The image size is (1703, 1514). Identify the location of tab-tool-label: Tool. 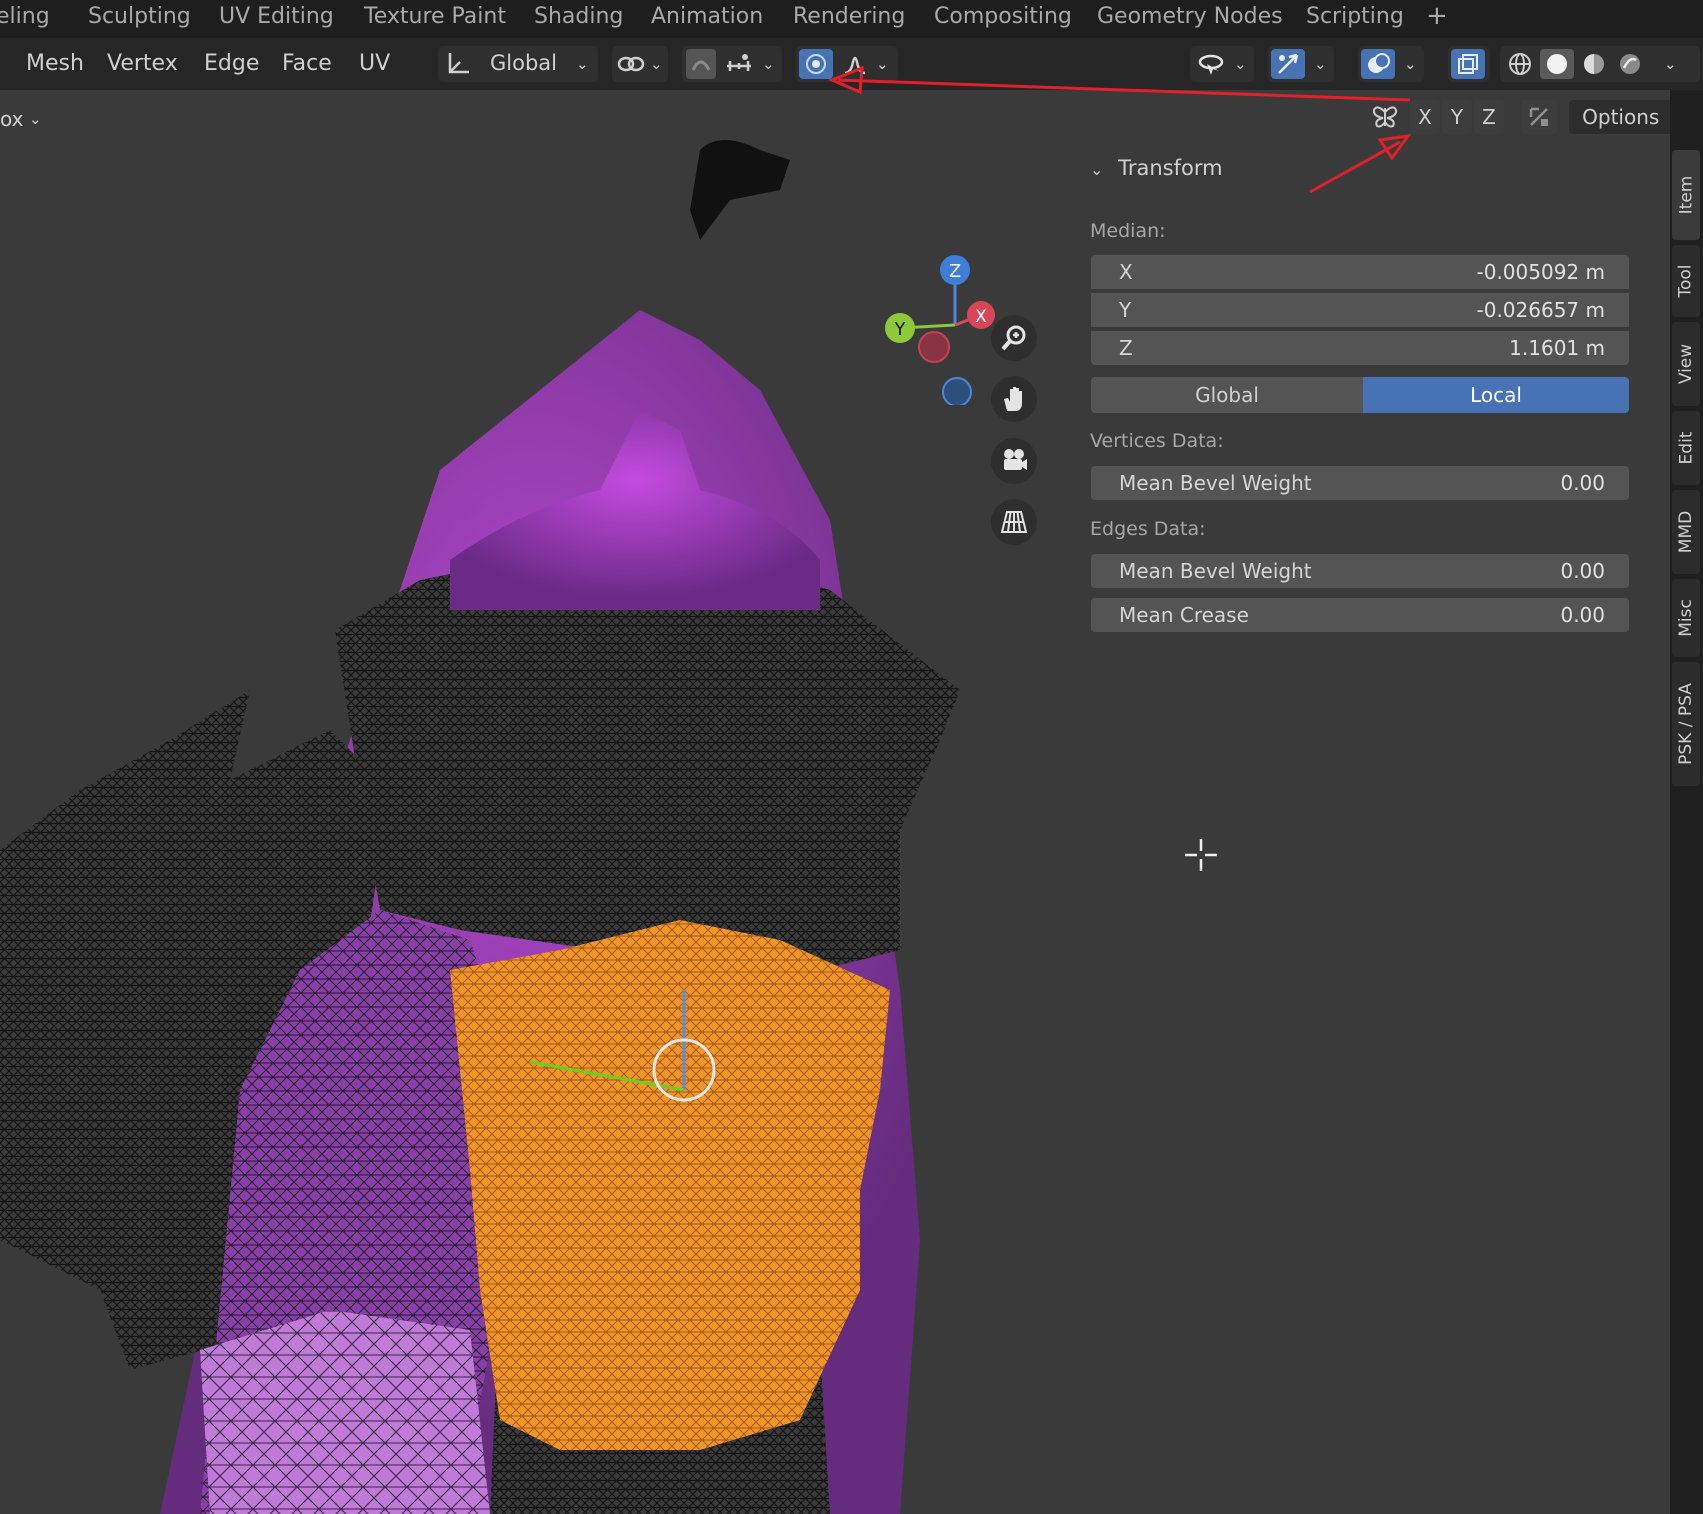
(1686, 281).